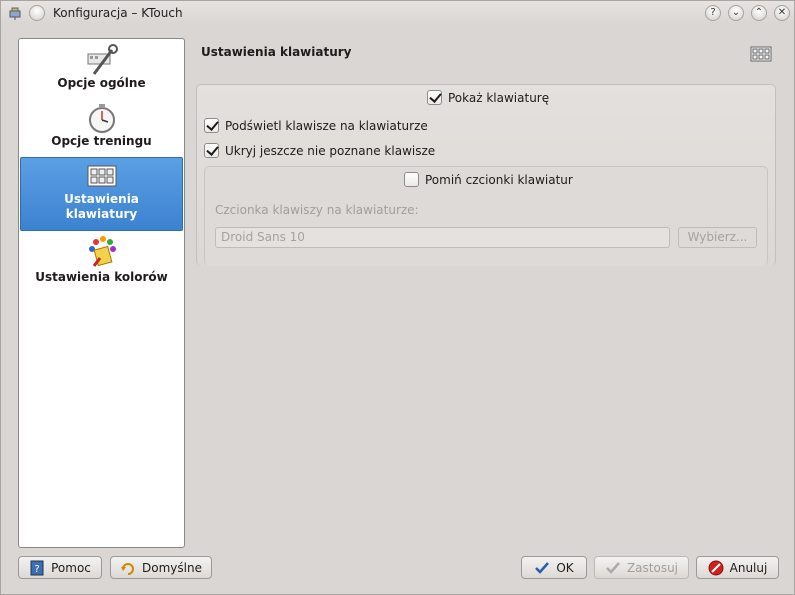  What do you see at coordinates (276, 52) in the screenshot?
I see `page-title: Ustawienia klawiatury` at bounding box center [276, 52].